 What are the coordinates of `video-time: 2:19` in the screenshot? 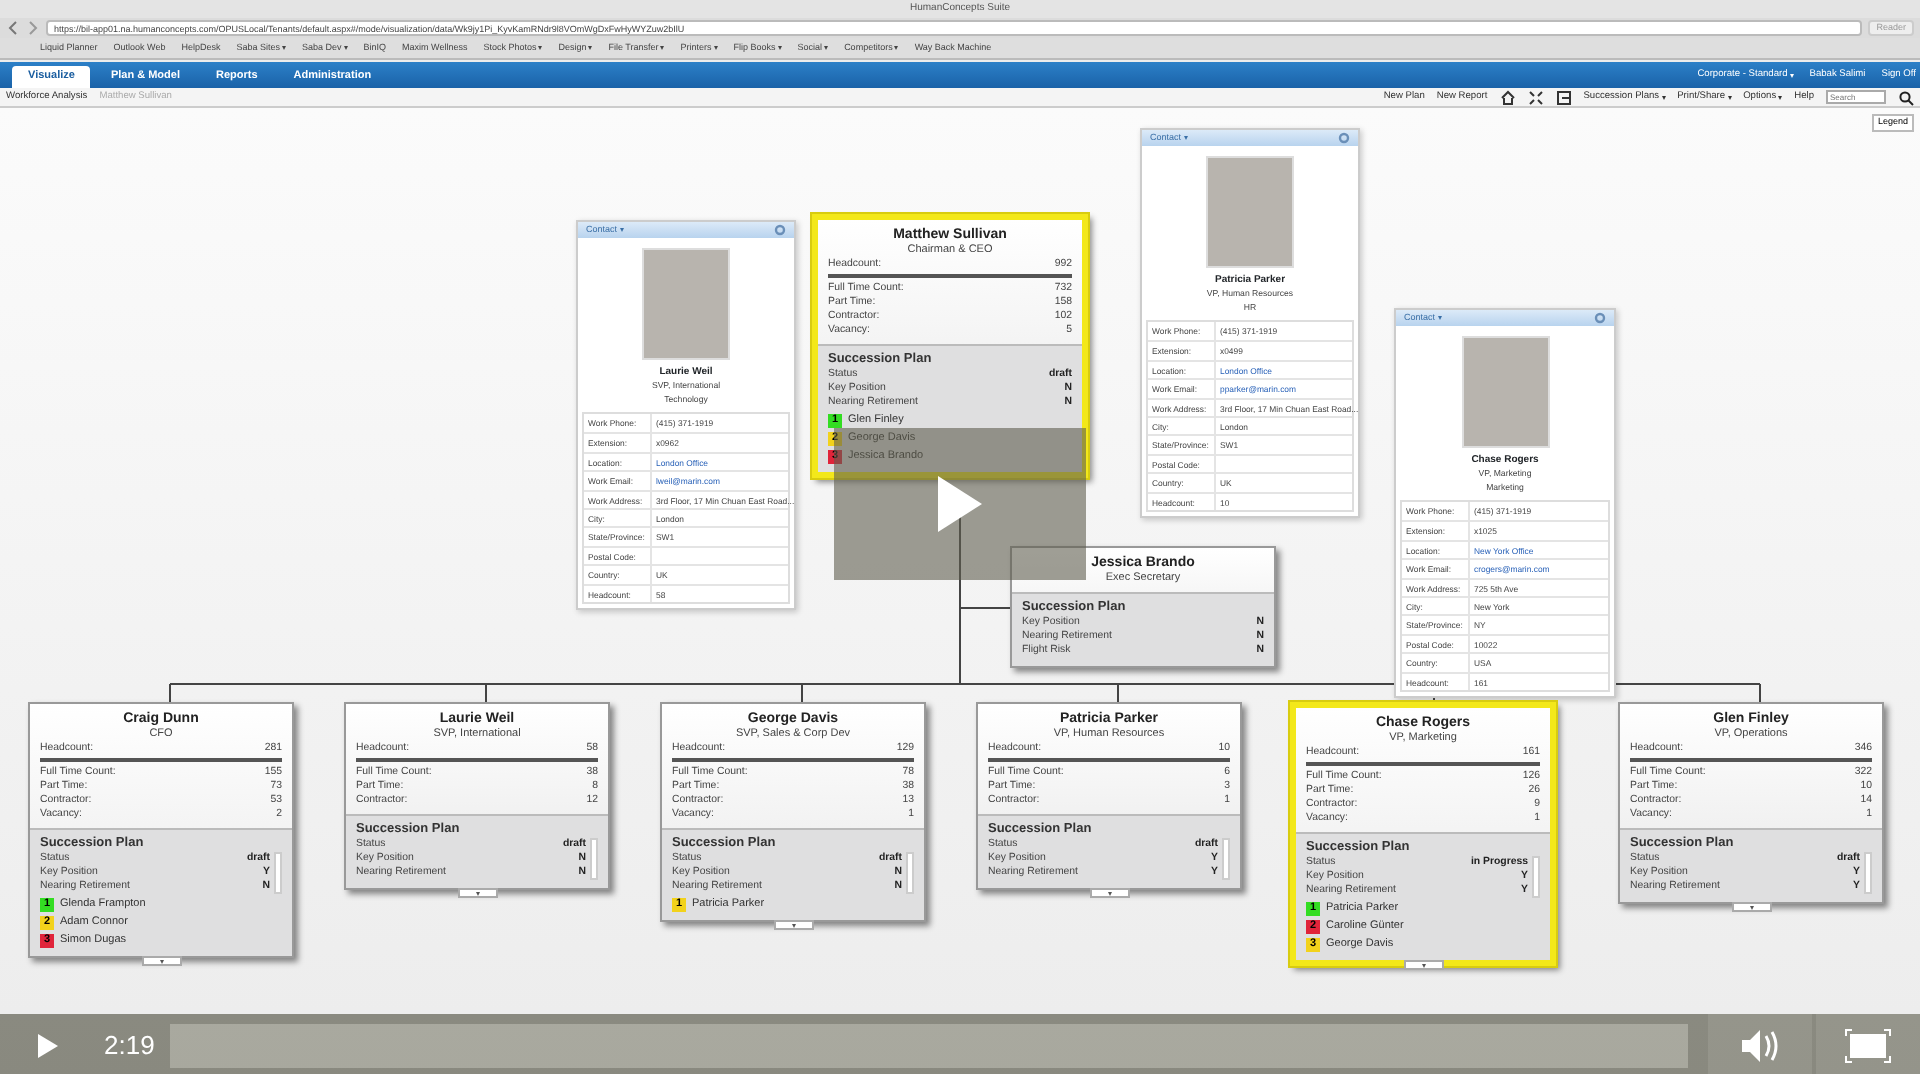 It's located at (129, 1046).